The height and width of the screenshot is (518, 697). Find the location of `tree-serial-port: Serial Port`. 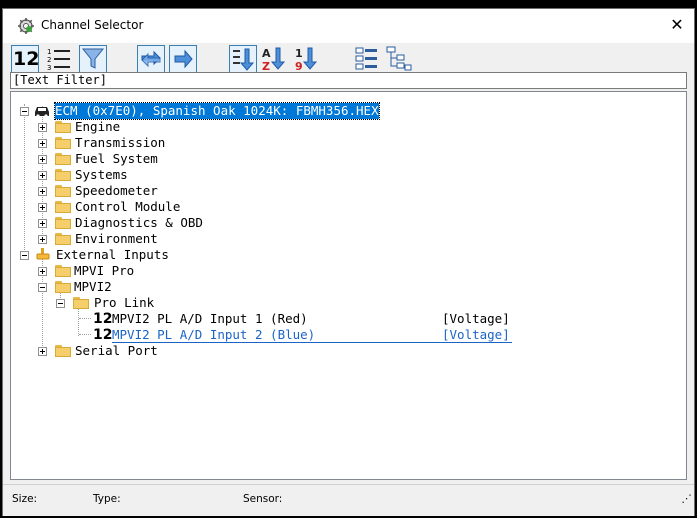

tree-serial-port: Serial Port is located at coordinates (161, 351).